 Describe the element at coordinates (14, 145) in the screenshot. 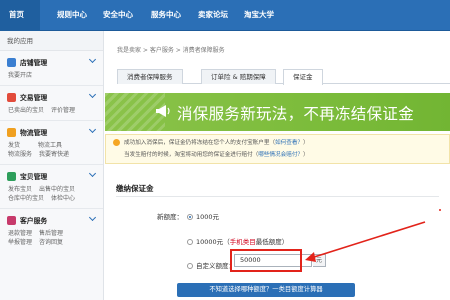

I see `sidebar-link: 发货` at that location.